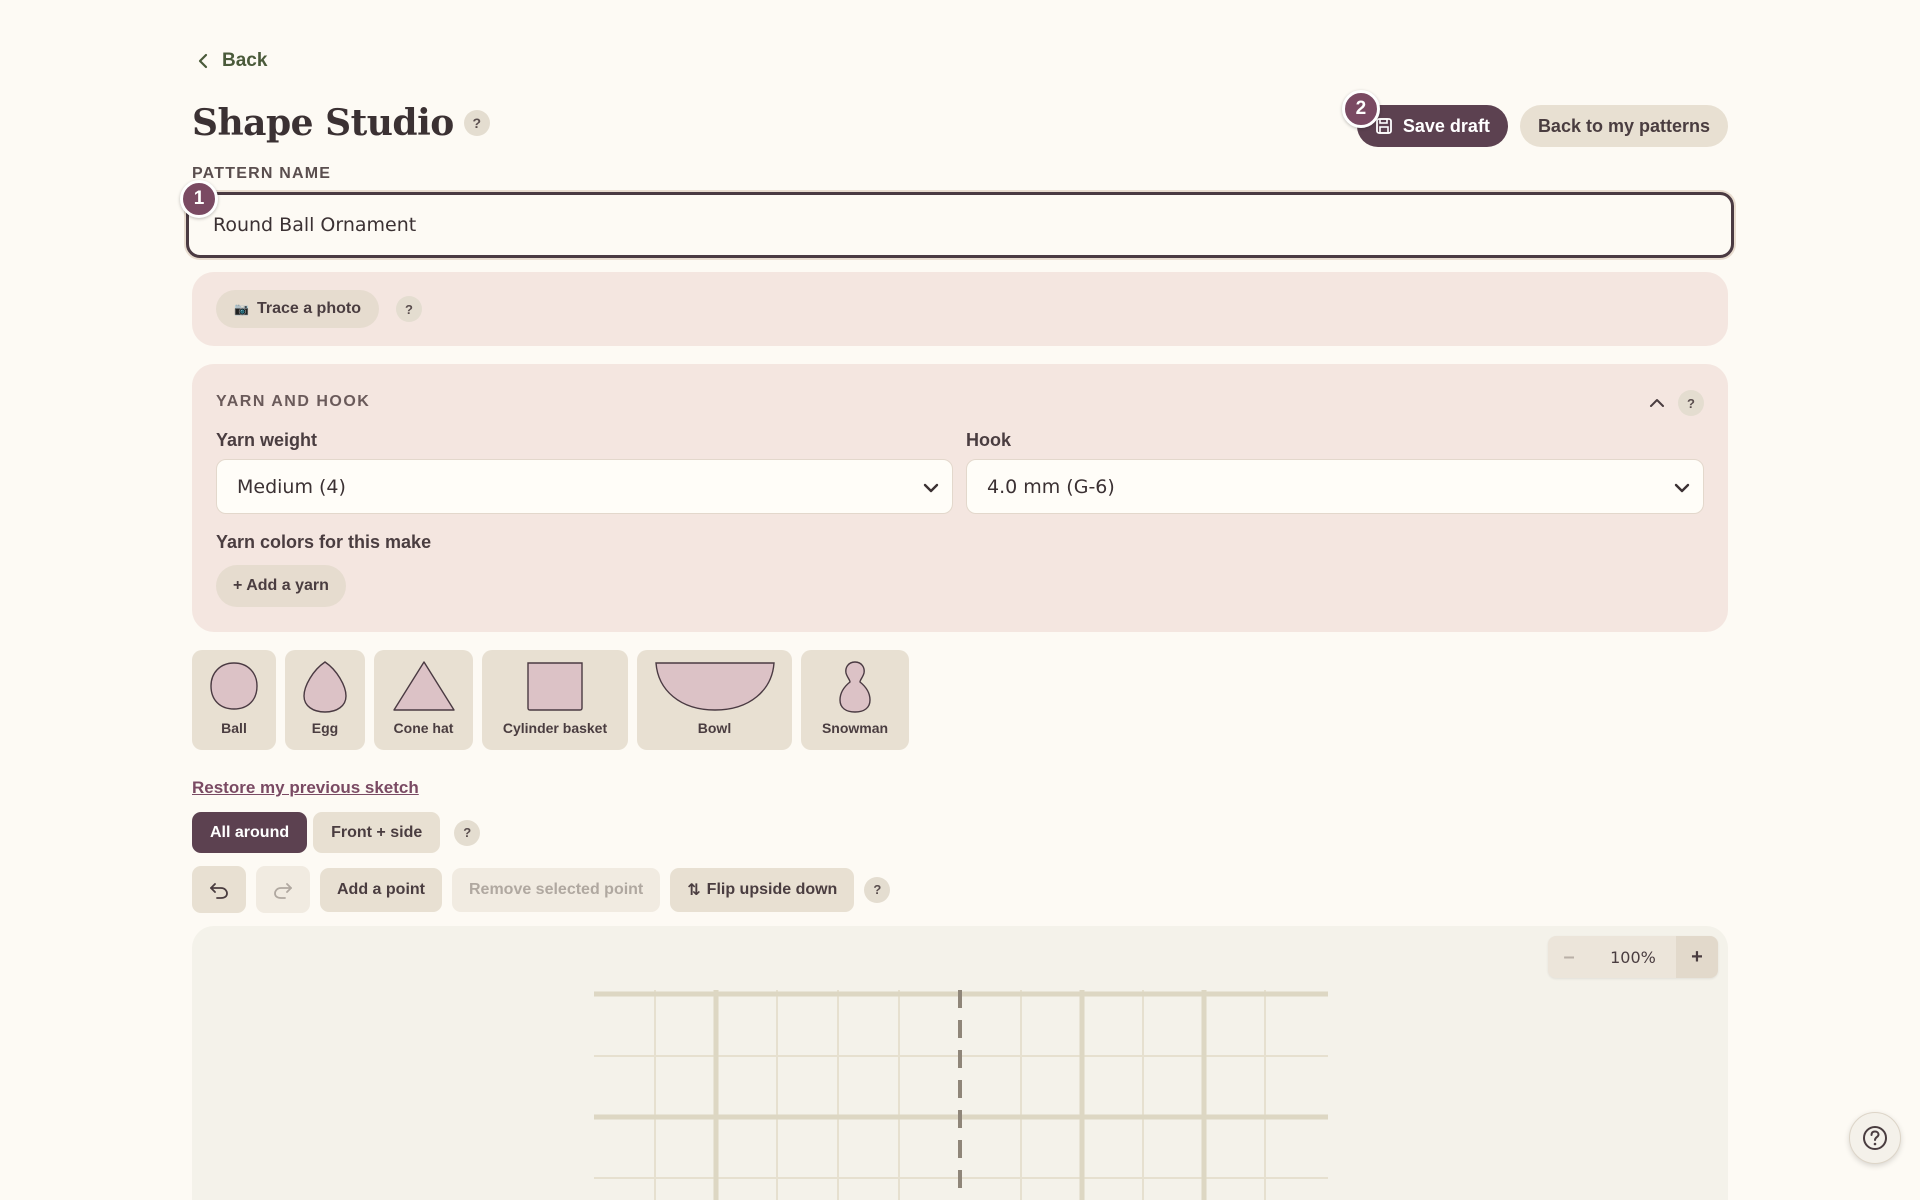 Image resolution: width=1920 pixels, height=1200 pixels. What do you see at coordinates (1623, 126) in the screenshot?
I see `back-to-patterns-button: Back to my patterns` at bounding box center [1623, 126].